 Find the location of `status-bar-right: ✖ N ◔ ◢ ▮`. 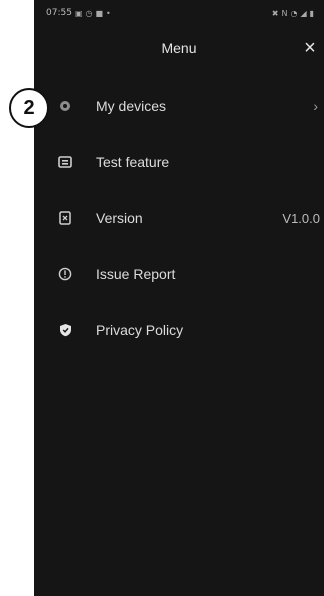

status-bar-right: ✖ N ◔ ◢ ▮ is located at coordinates (293, 13).